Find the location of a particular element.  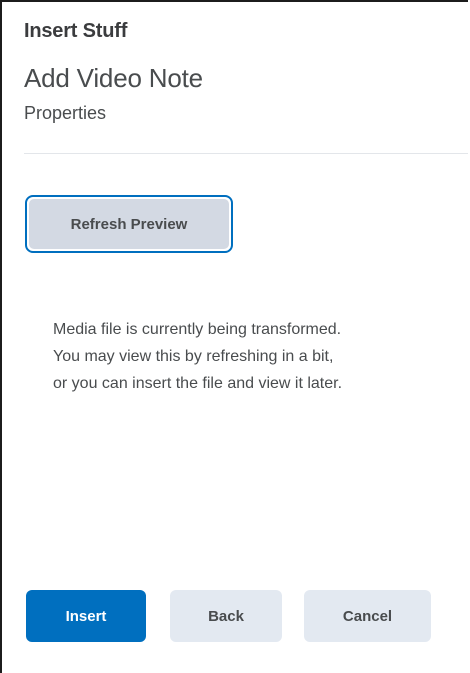

header-divider is located at coordinates (246, 153).